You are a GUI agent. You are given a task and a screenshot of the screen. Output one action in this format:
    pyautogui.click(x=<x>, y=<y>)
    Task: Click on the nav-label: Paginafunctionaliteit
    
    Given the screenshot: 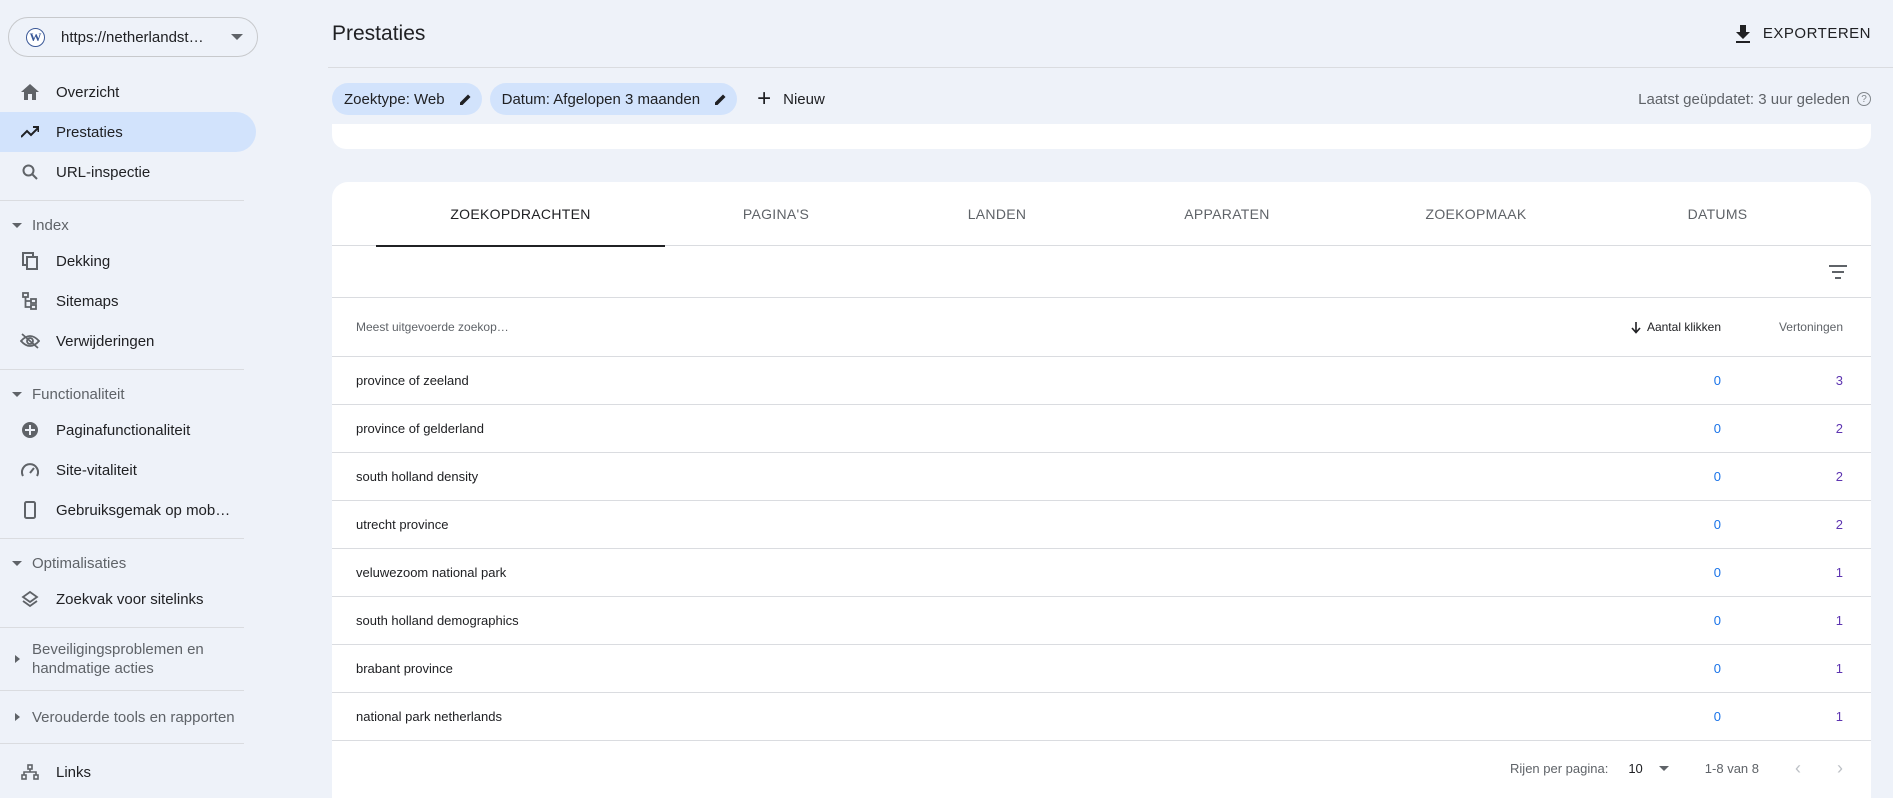 What is the action you would take?
    pyautogui.click(x=123, y=430)
    